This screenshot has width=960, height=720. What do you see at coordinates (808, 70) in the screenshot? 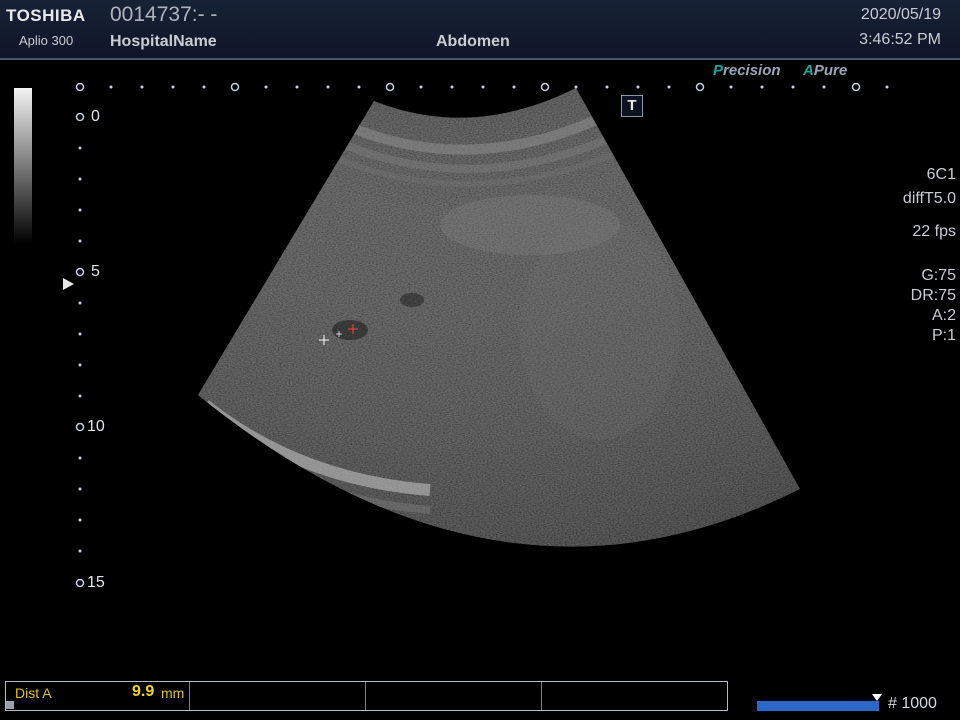
I see `apure-logo-a: A` at bounding box center [808, 70].